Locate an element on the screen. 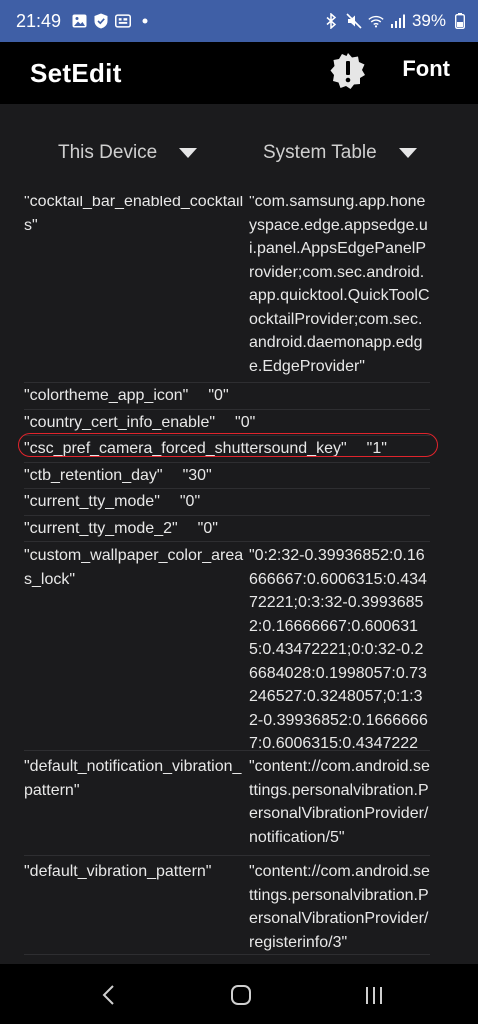 The image size is (478, 1024). app-bar: SetEdit Font is located at coordinates (239, 73).